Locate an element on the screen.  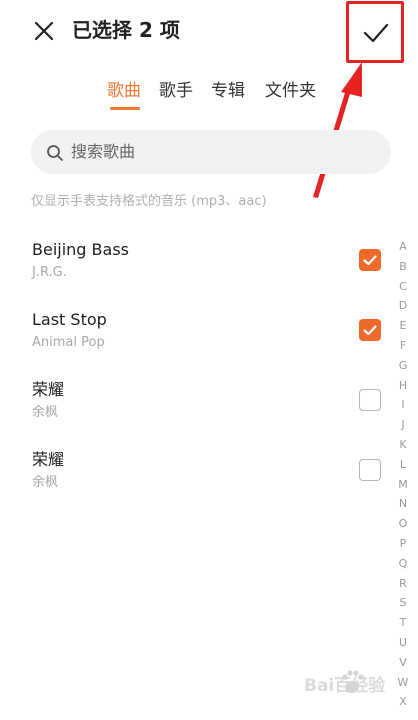
alphabet-letter: J is located at coordinates (403, 425).